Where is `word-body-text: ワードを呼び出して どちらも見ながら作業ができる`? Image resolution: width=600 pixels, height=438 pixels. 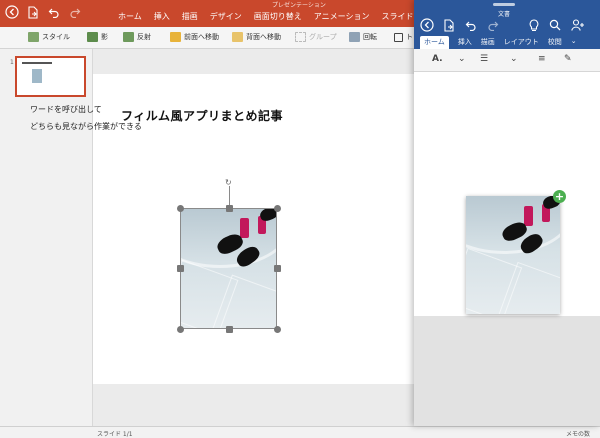 word-body-text: ワードを呼び出して どちらも見ながら作業ができる is located at coordinates (86, 118).